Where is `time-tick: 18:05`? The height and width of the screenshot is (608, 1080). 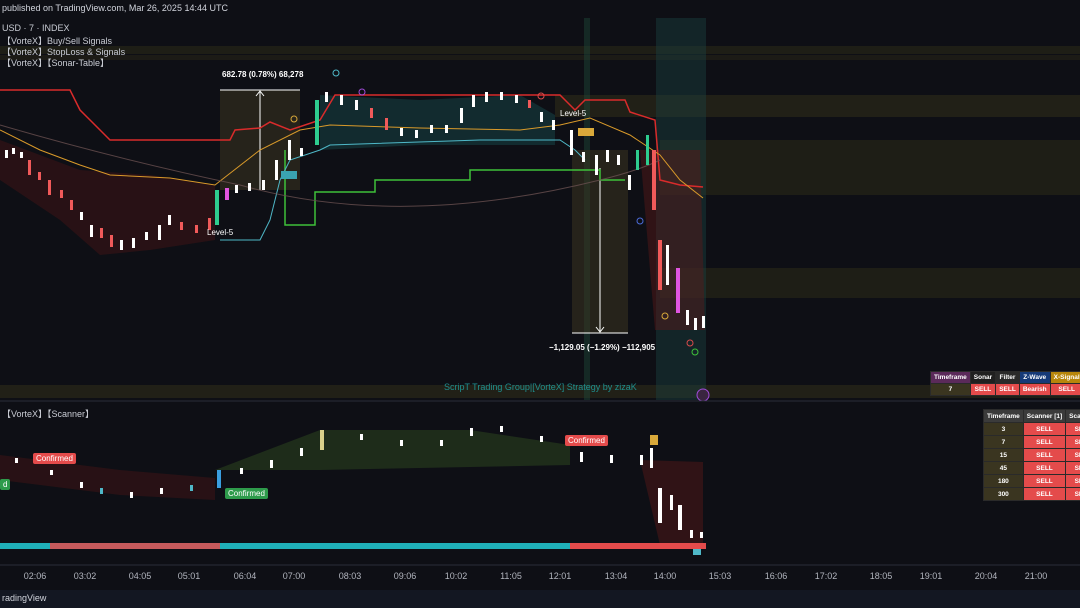 time-tick: 18:05 is located at coordinates (881, 576).